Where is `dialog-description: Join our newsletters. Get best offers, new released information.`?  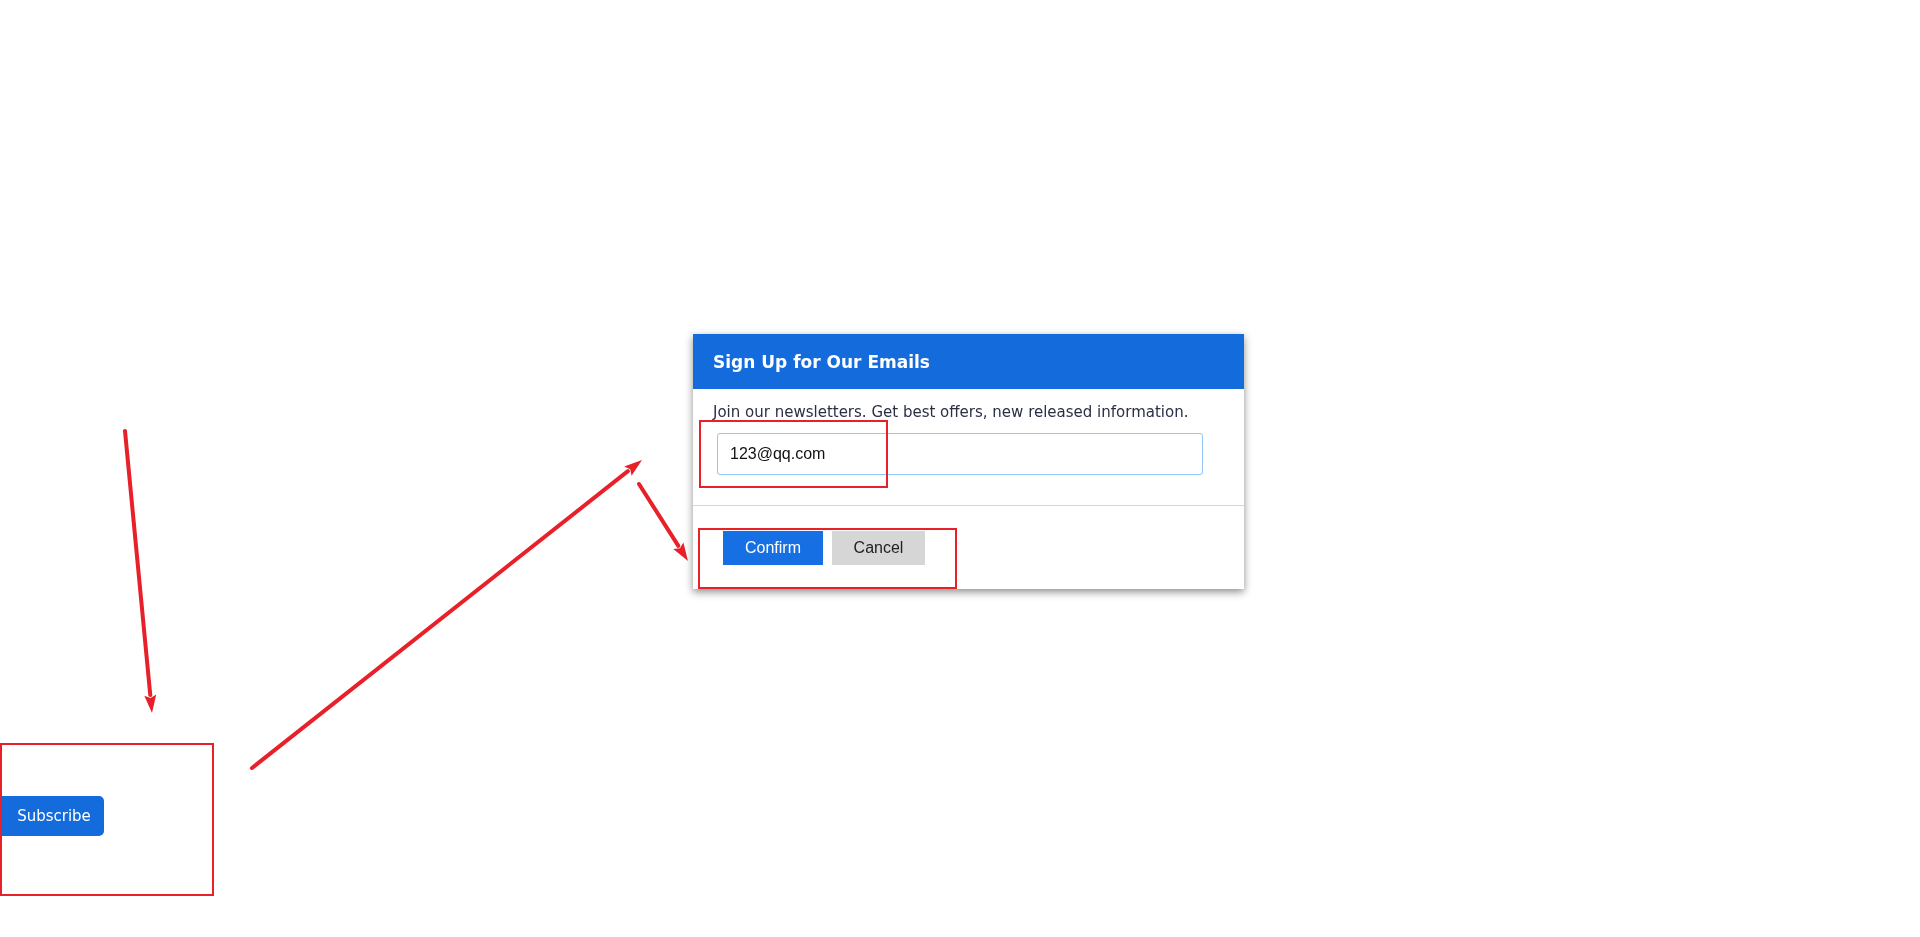
dialog-description: Join our newsletters. Get best offers, new released information. is located at coordinates (951, 412).